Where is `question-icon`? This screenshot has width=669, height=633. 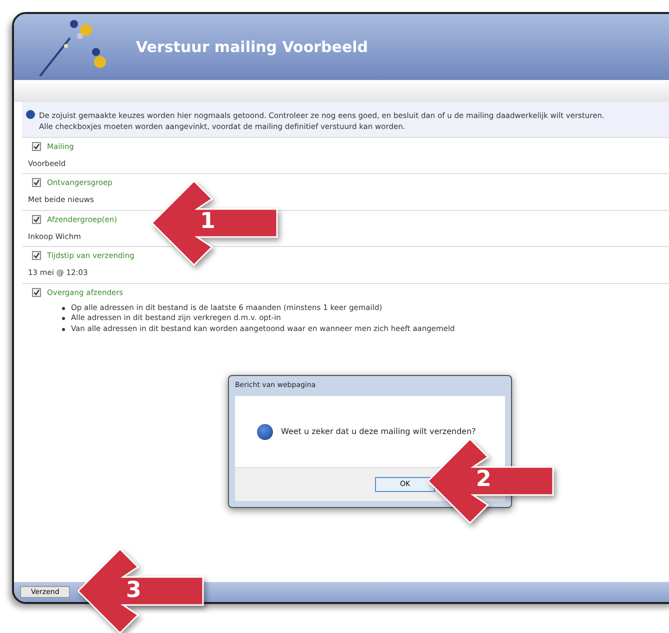 question-icon is located at coordinates (265, 432).